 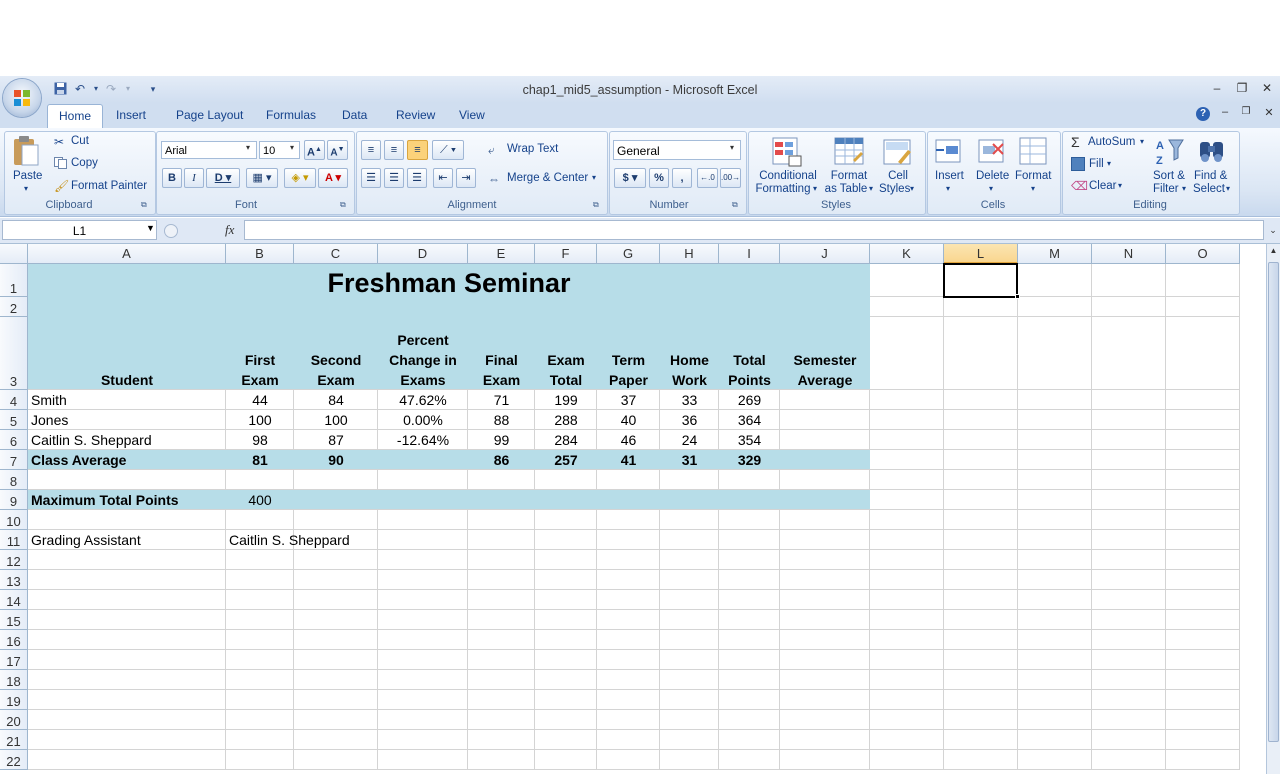 What do you see at coordinates (1102, 186) in the screenshot?
I see `clear-button: Clear` at bounding box center [1102, 186].